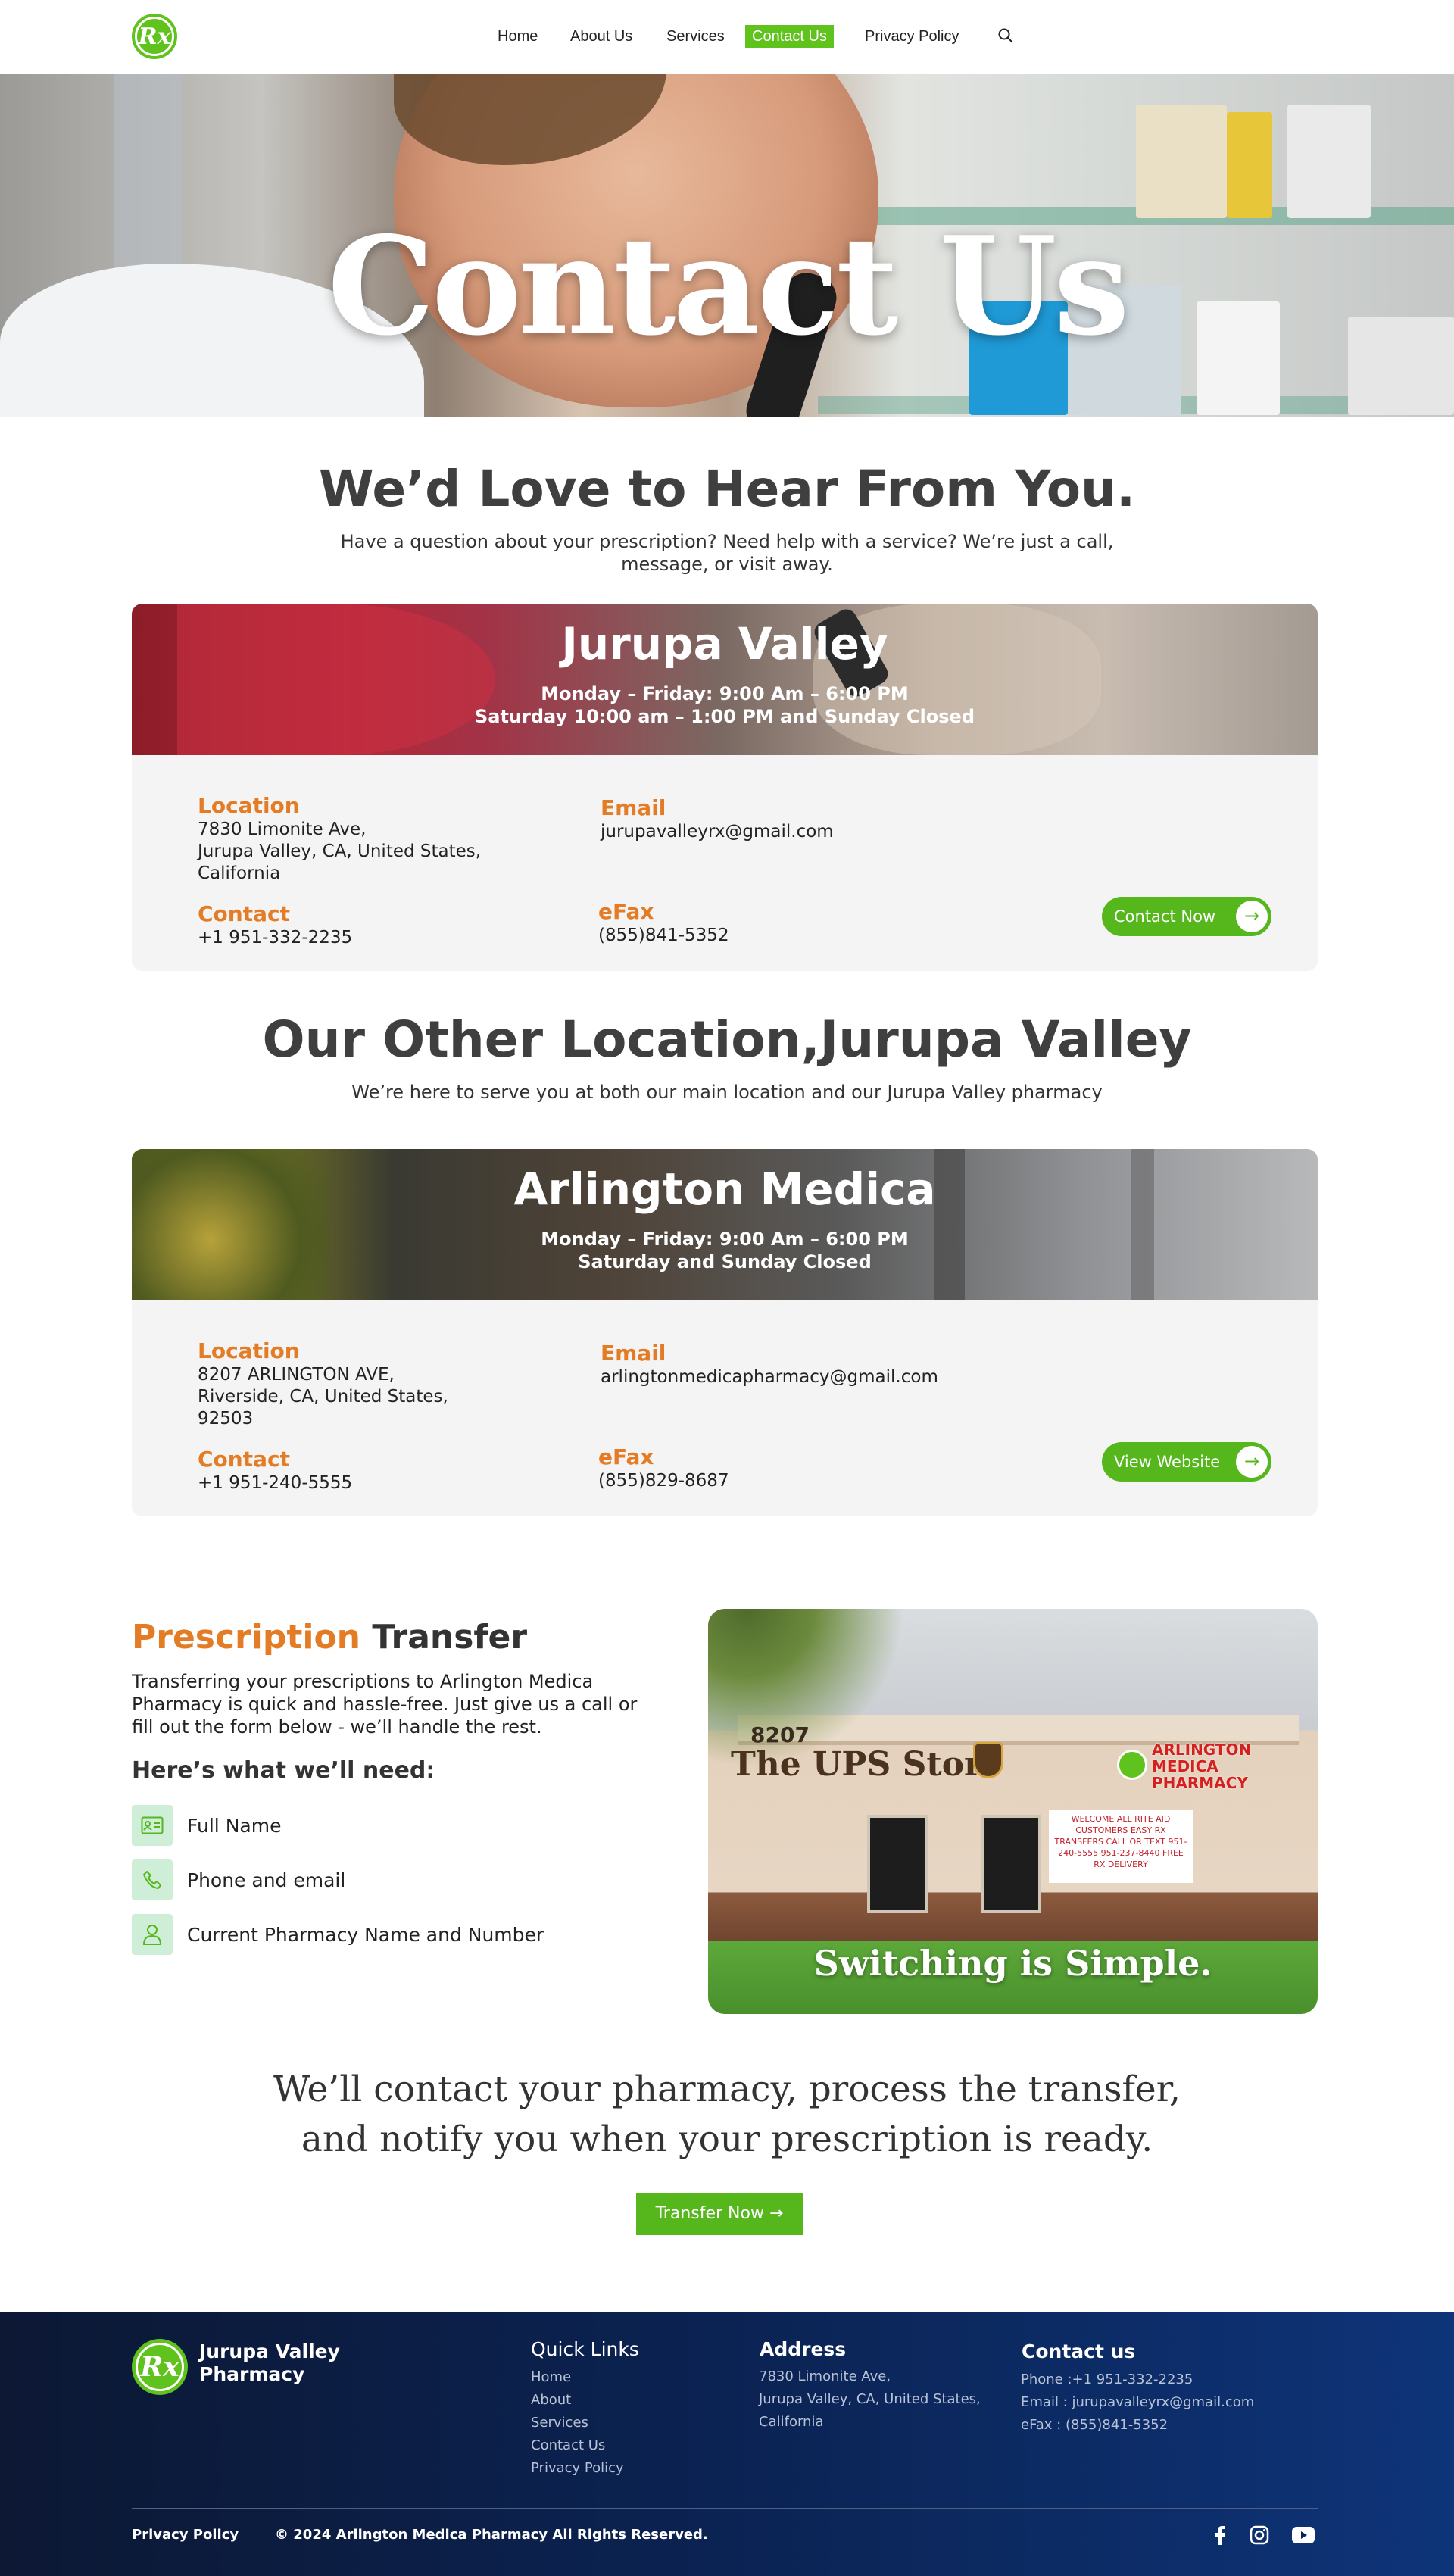 The image size is (1454, 2576). I want to click on hero-banner: Contact Us, so click(727, 246).